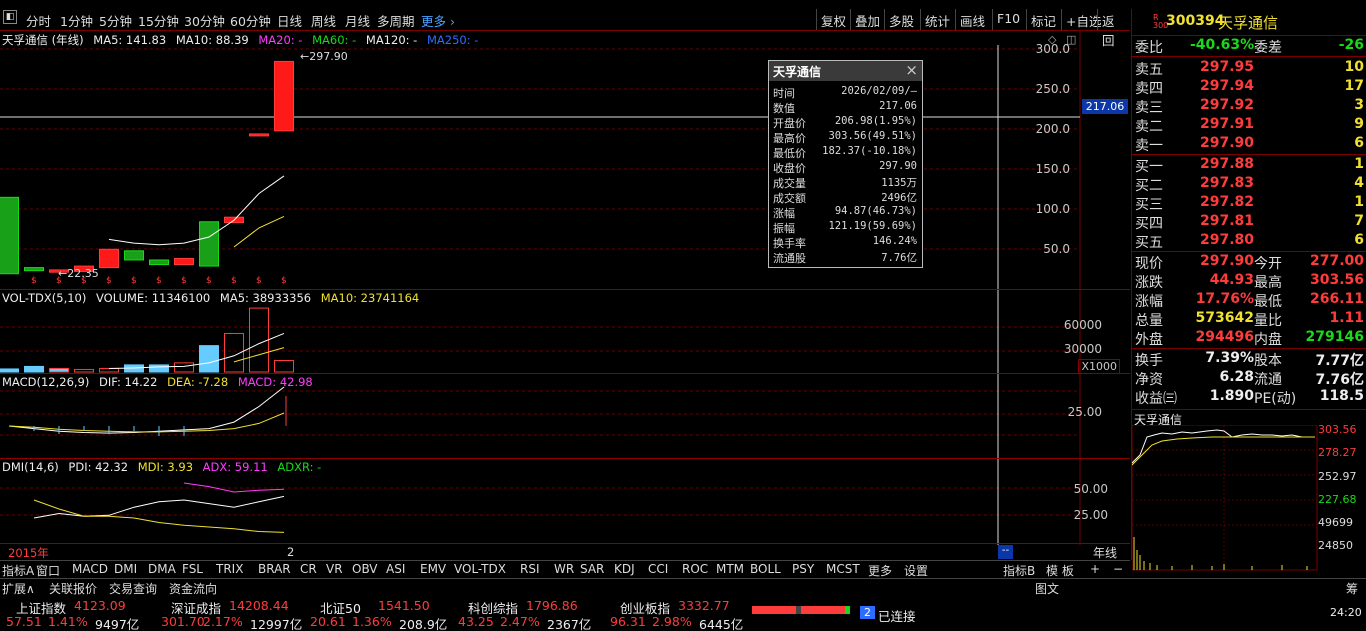 This screenshot has width=1366, height=631. What do you see at coordinates (1043, 19) in the screenshot?
I see `btn-biaoji: 标记` at bounding box center [1043, 19].